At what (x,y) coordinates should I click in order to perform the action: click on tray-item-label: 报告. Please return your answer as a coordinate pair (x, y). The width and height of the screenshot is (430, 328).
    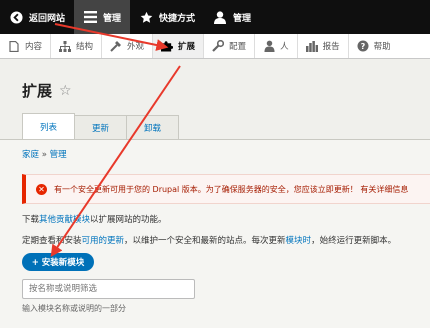
    Looking at the image, I should click on (331, 47).